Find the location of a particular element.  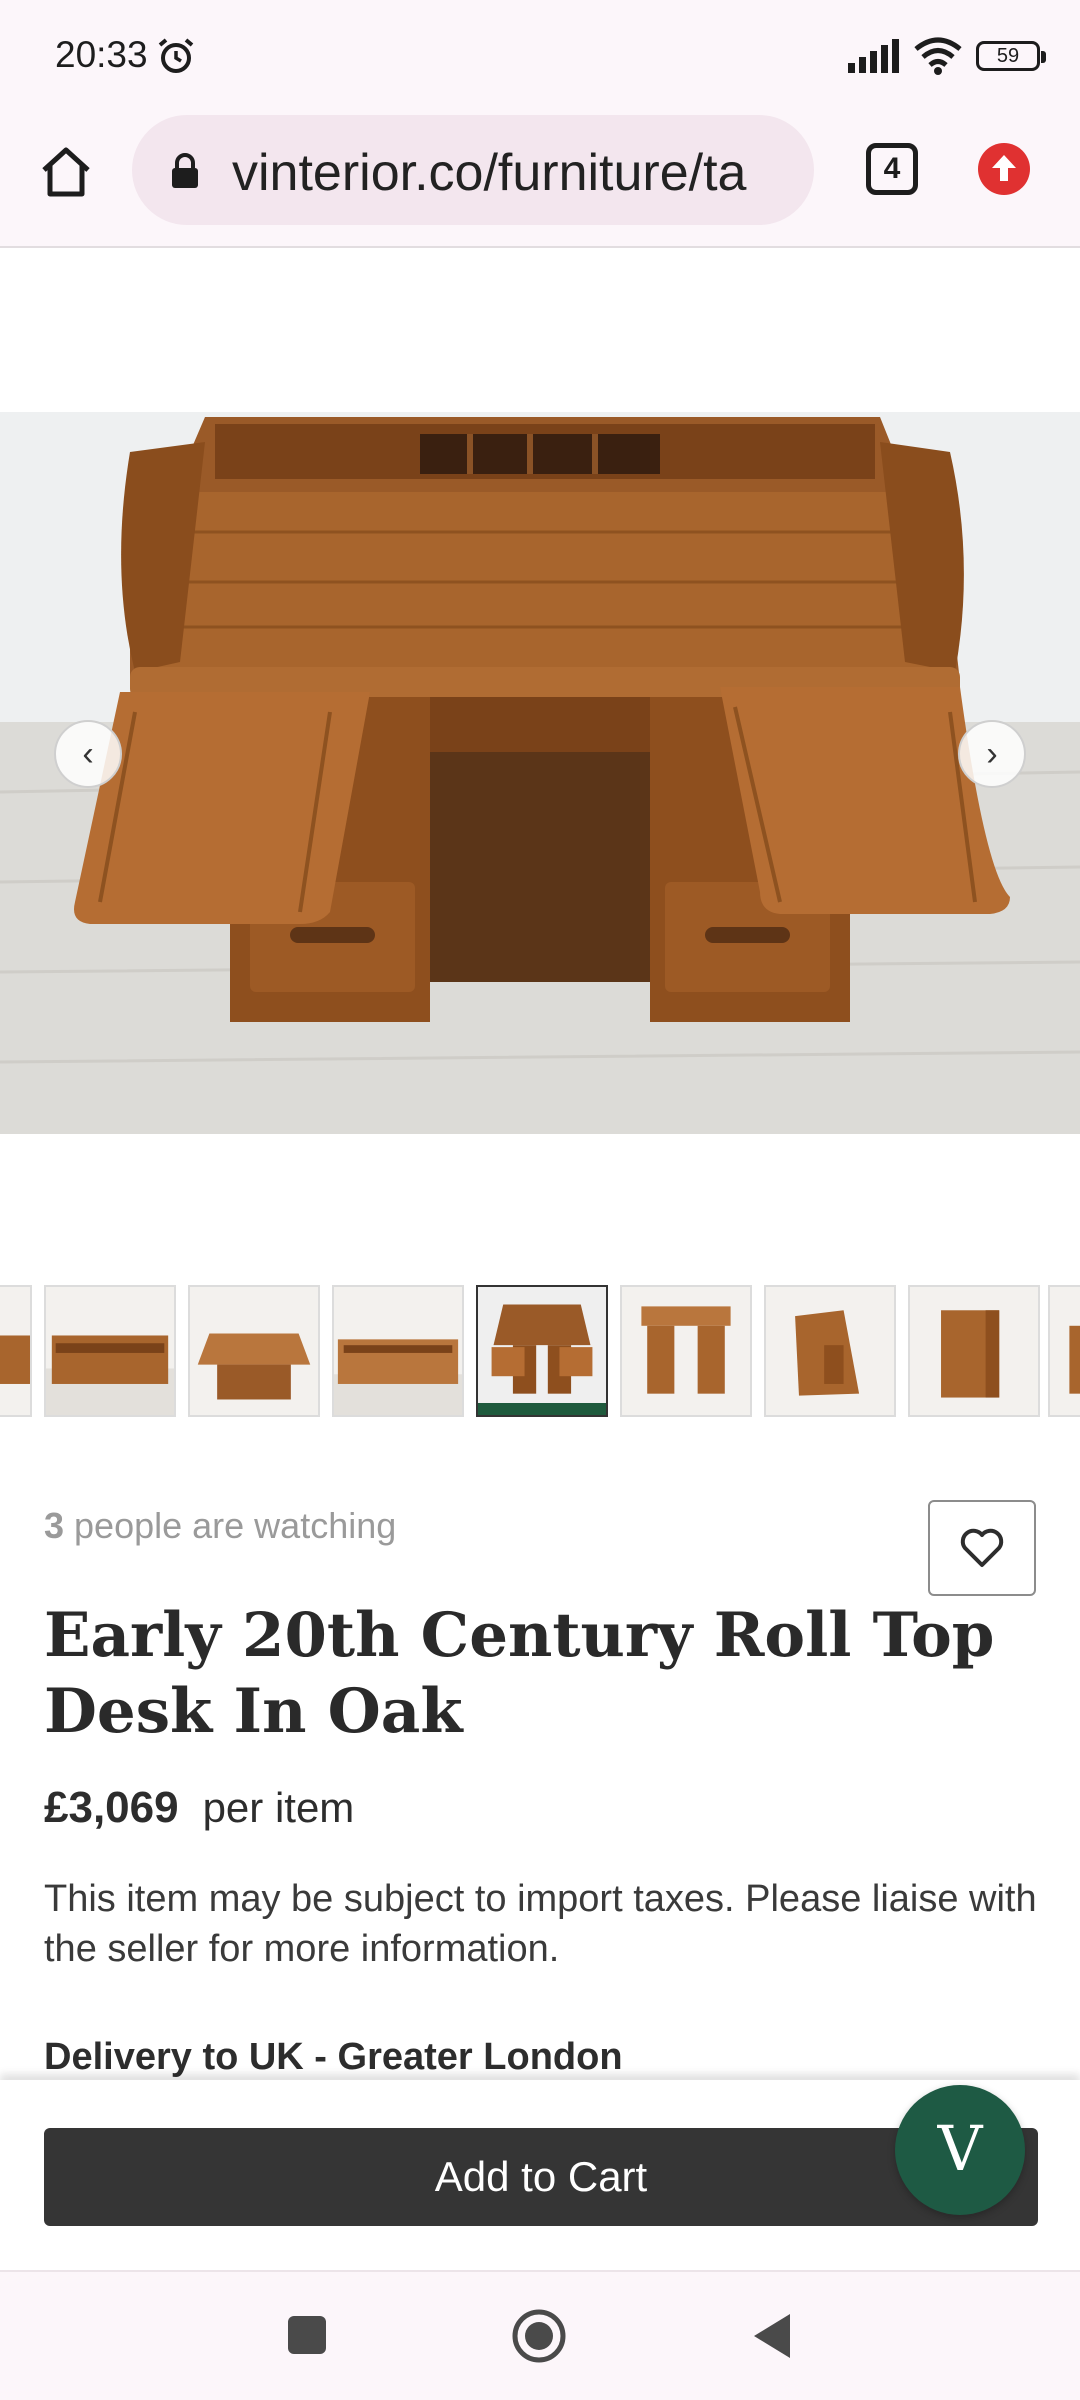

chevron-right-icon: › is located at coordinates (992, 754).